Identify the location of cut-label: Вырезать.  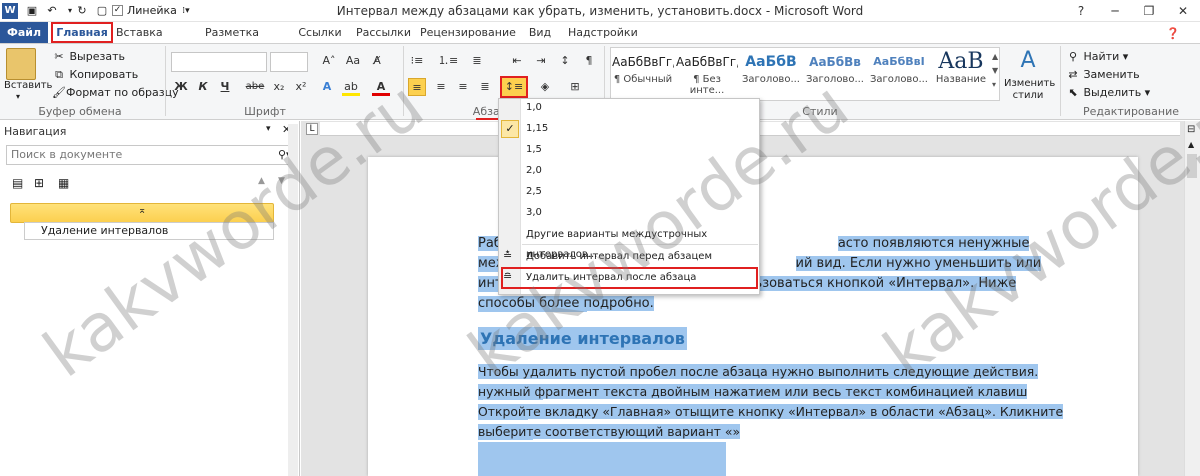
(97, 56).